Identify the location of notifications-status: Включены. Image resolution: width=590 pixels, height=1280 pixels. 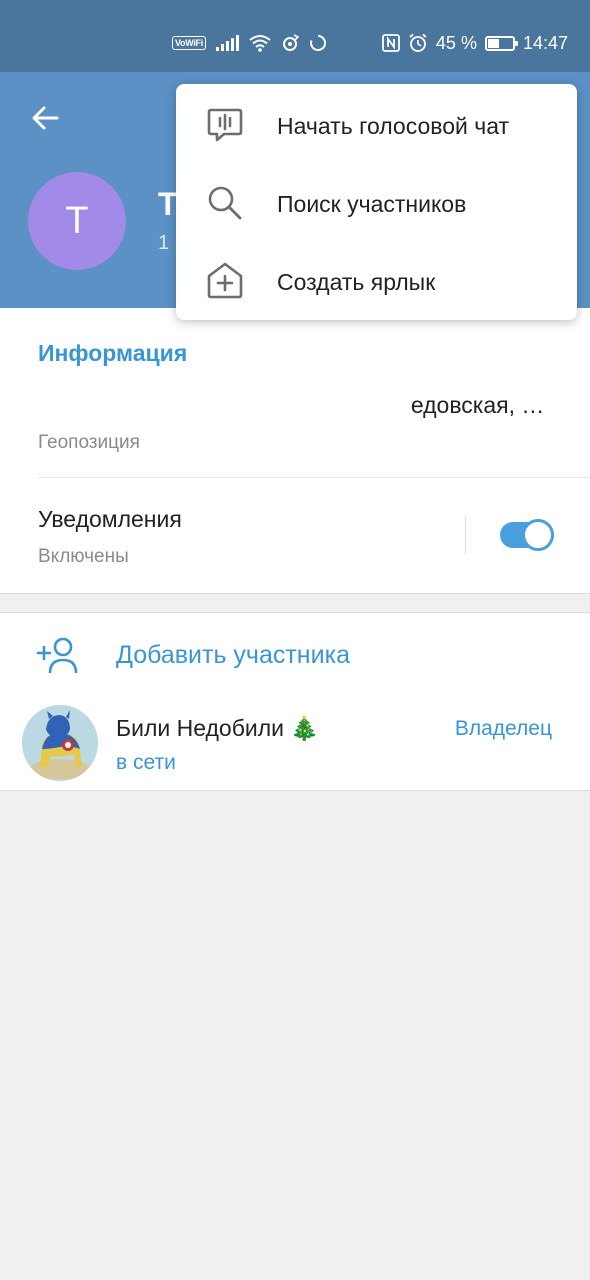
(83, 556).